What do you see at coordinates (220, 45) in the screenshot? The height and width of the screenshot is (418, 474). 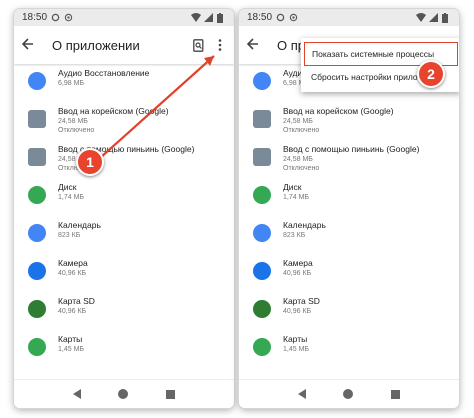 I see `more-vert-icon` at bounding box center [220, 45].